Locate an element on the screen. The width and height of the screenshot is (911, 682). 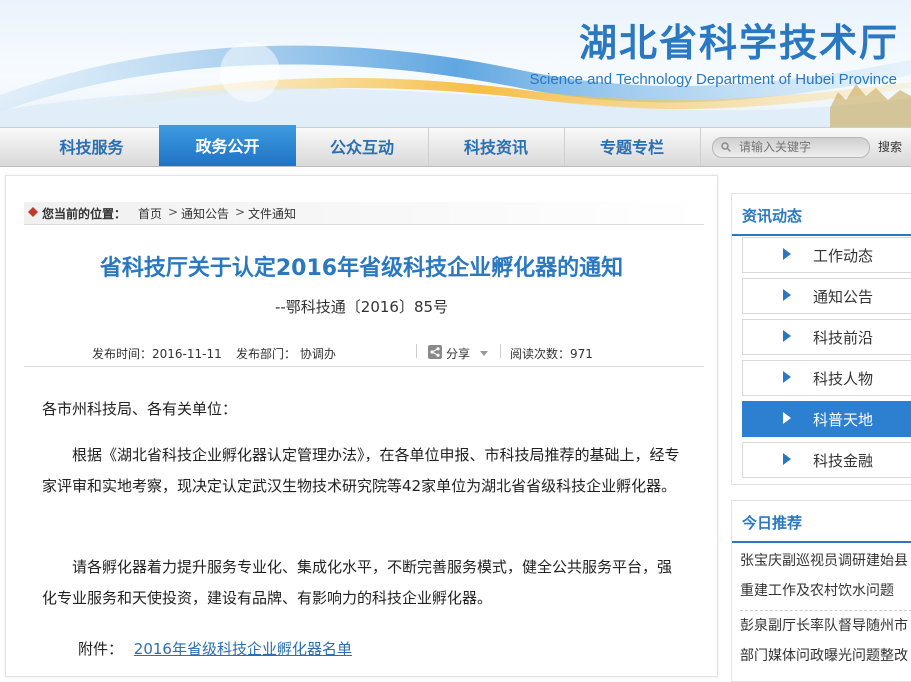
recommend-section-title: 今日推荐 is located at coordinates (772, 523).